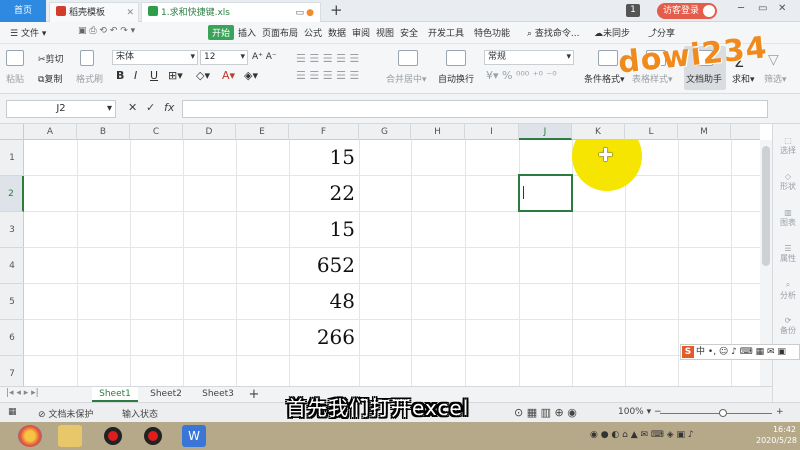 This screenshot has width=800, height=450. I want to click on italic-icon: I, so click(135, 75).